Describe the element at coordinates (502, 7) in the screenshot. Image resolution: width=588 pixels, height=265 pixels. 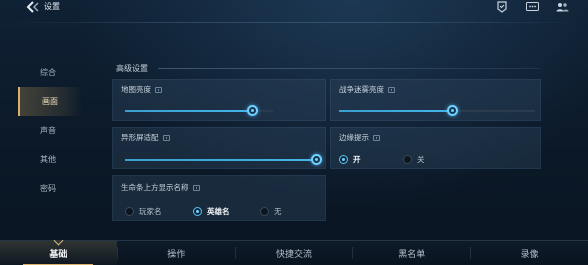
I see `badge-icon` at that location.